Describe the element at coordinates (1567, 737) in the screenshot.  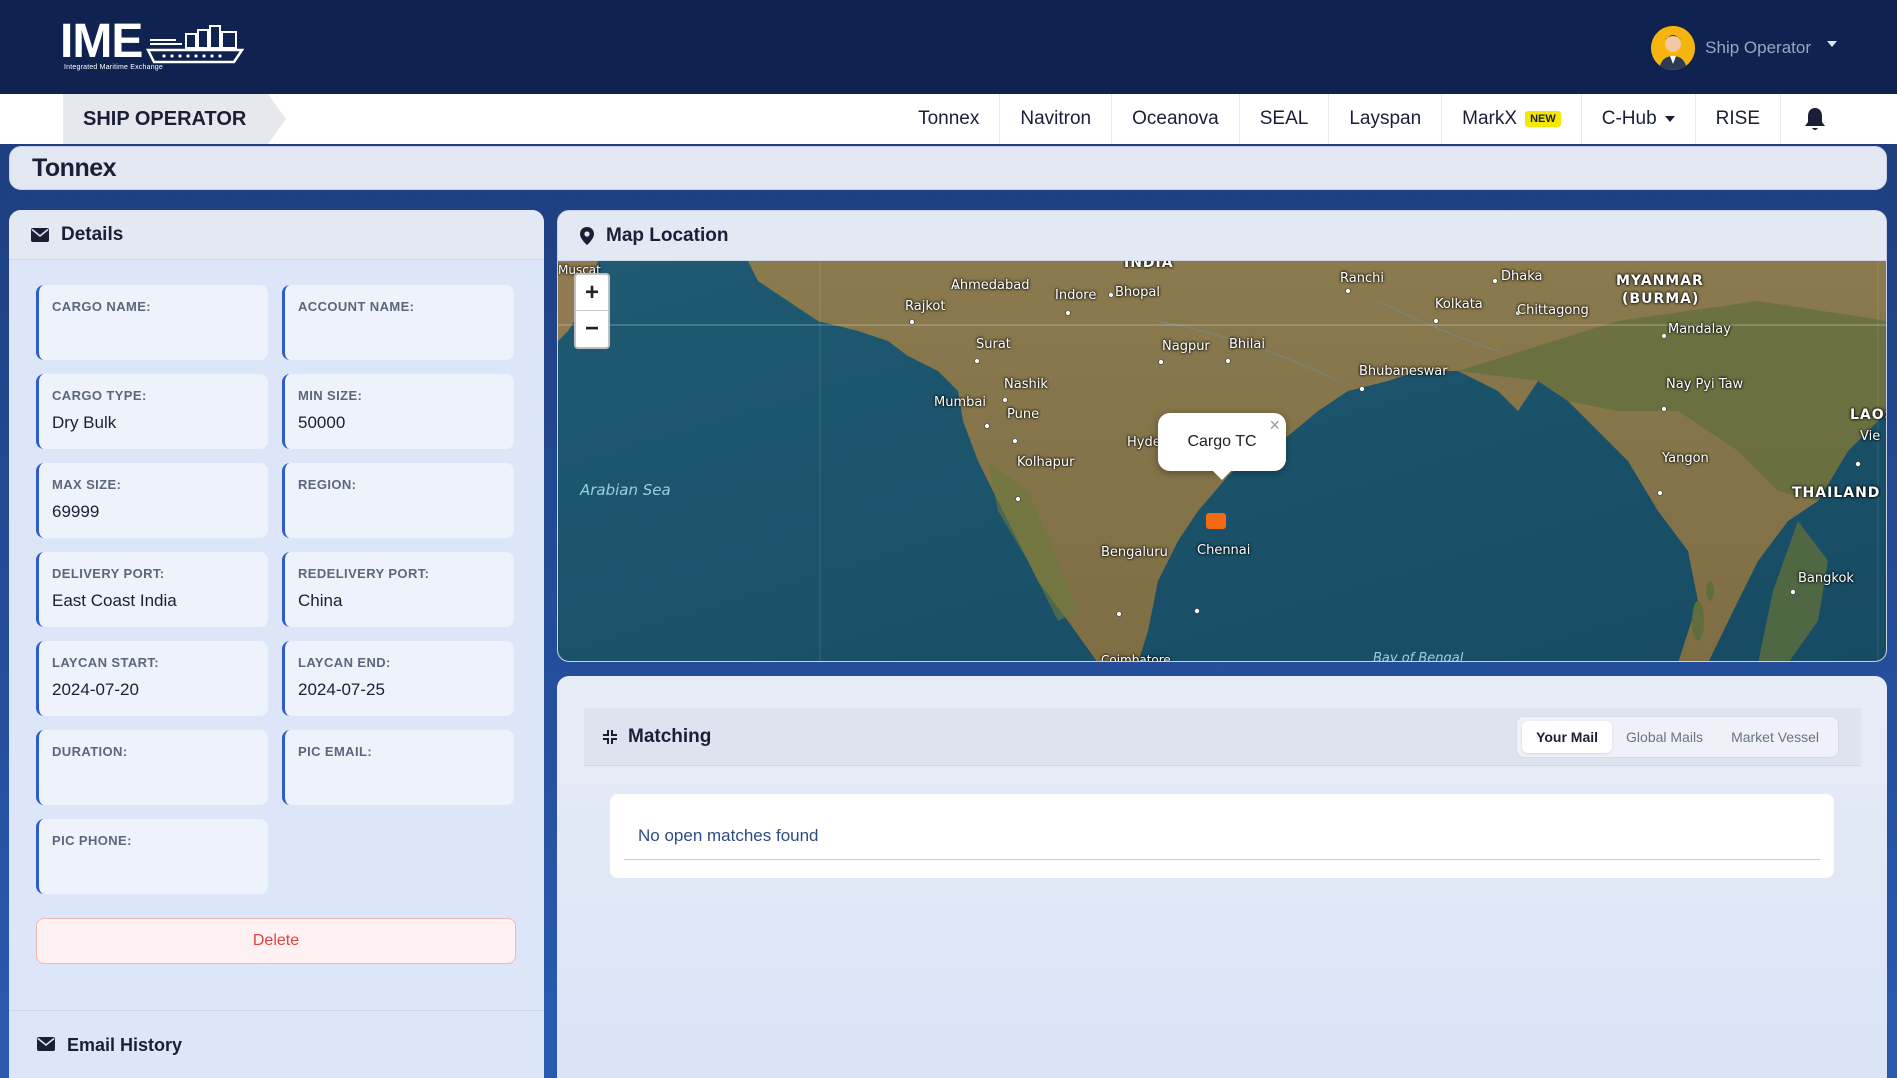
I see `tab-your-mail: Your Mail` at that location.